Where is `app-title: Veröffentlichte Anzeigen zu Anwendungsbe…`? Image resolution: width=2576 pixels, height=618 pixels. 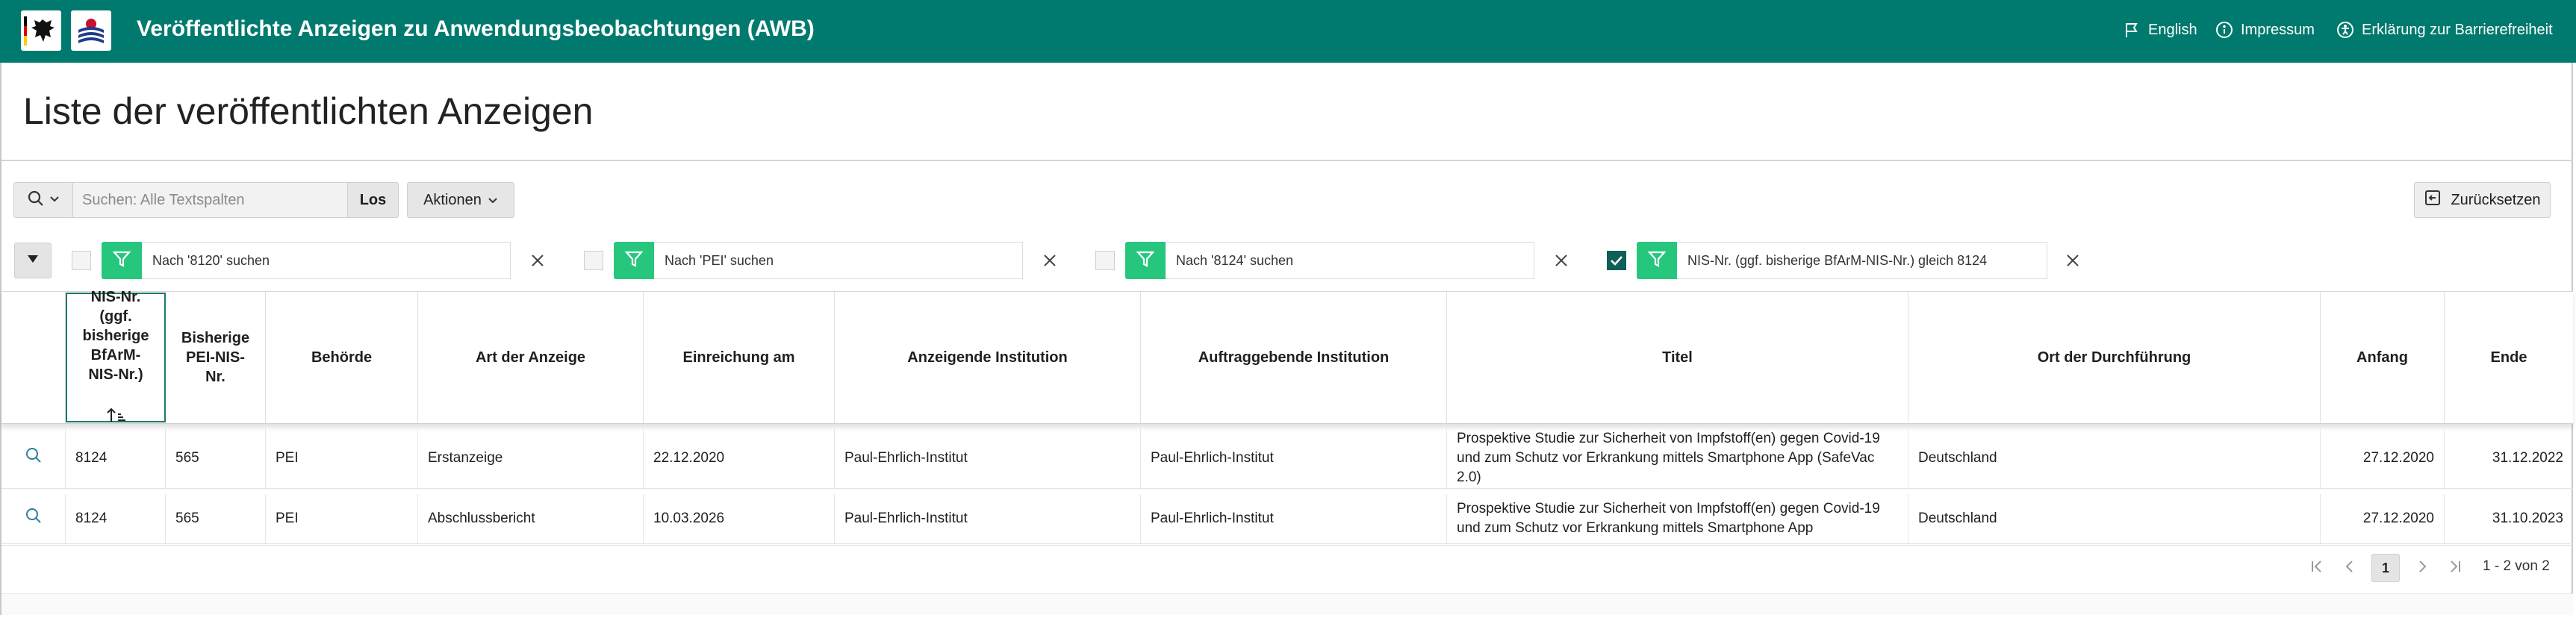 app-title: Veröffentlichte Anzeigen zu Anwendungsbe… is located at coordinates (476, 28).